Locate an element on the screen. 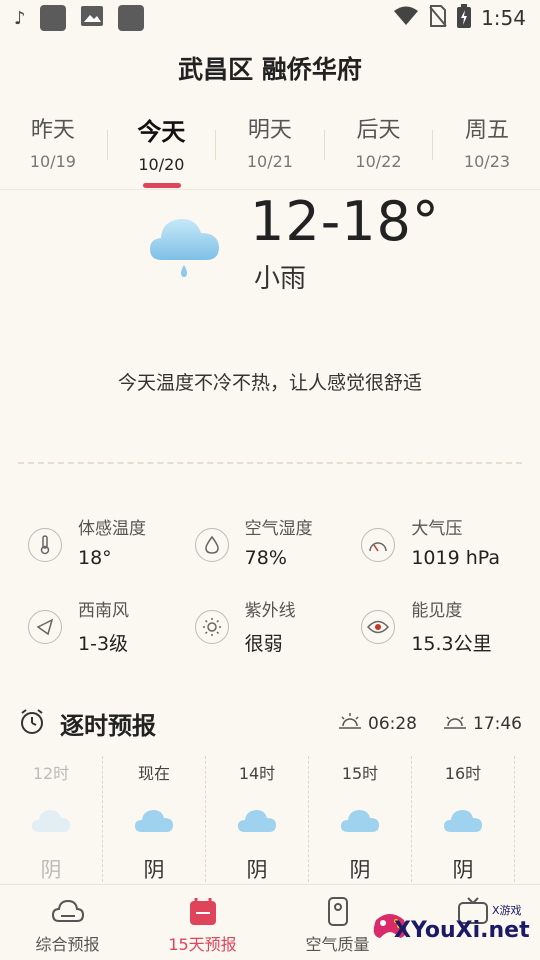 Image resolution: width=540 pixels, height=960 pixels. cloud-outline-icon is located at coordinates (68, 912).